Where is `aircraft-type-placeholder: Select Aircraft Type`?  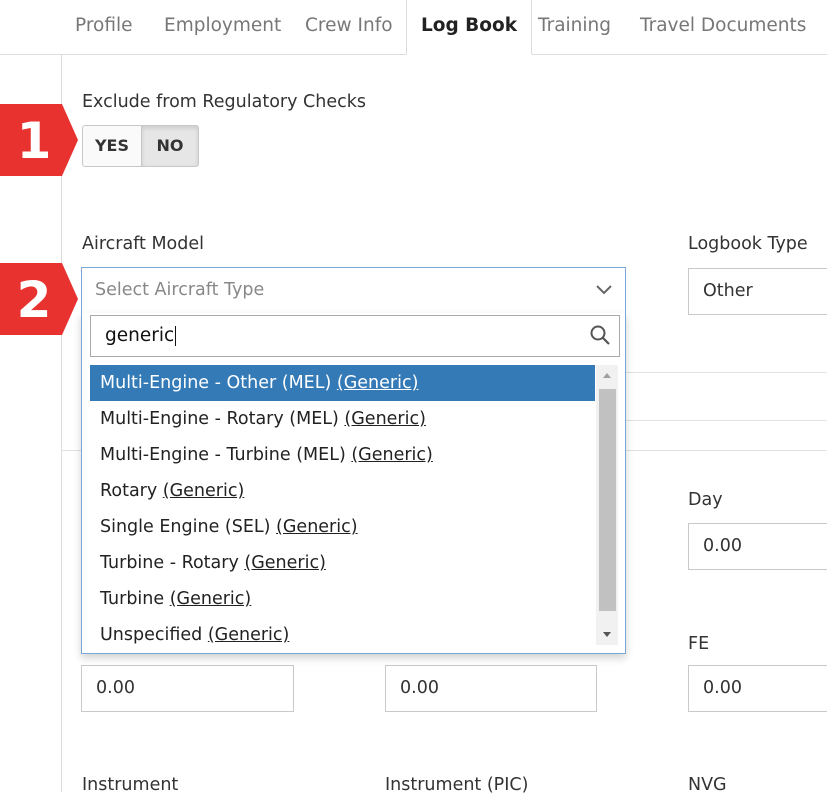 aircraft-type-placeholder: Select Aircraft Type is located at coordinates (180, 290).